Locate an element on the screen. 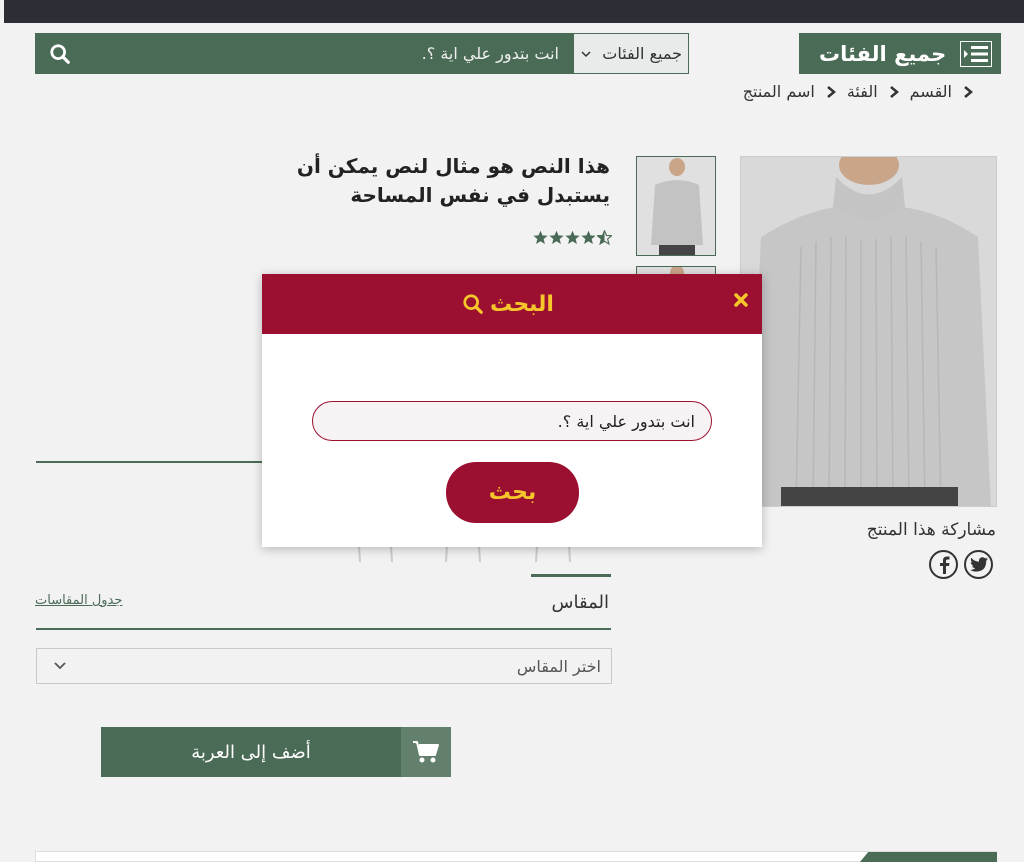  add-to-cart-button: أضف إلى العربة is located at coordinates (276, 752).